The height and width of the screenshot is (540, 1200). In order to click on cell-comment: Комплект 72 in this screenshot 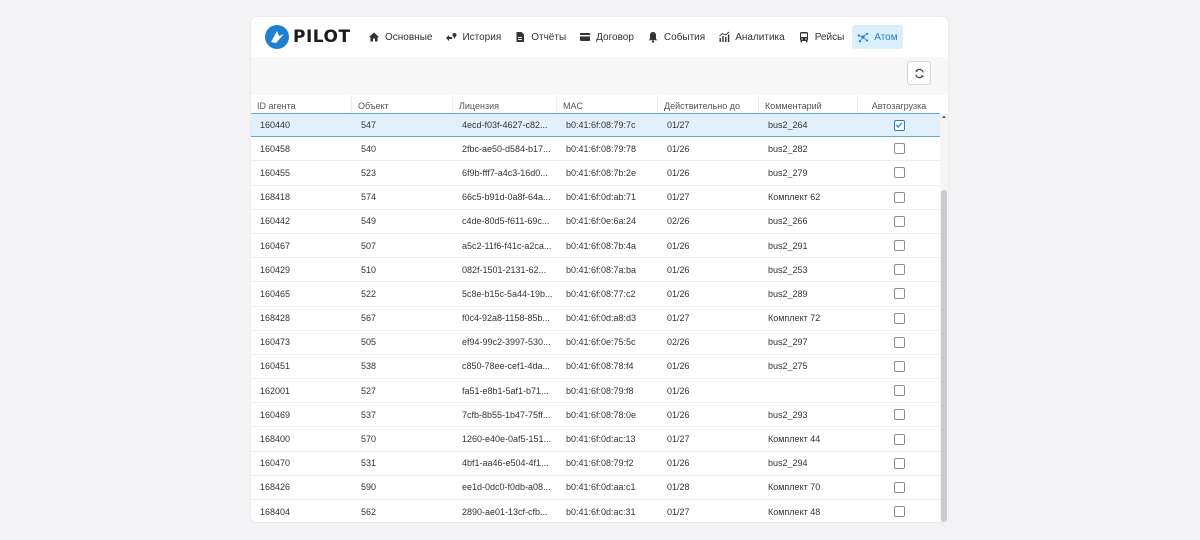, I will do `click(794, 318)`.